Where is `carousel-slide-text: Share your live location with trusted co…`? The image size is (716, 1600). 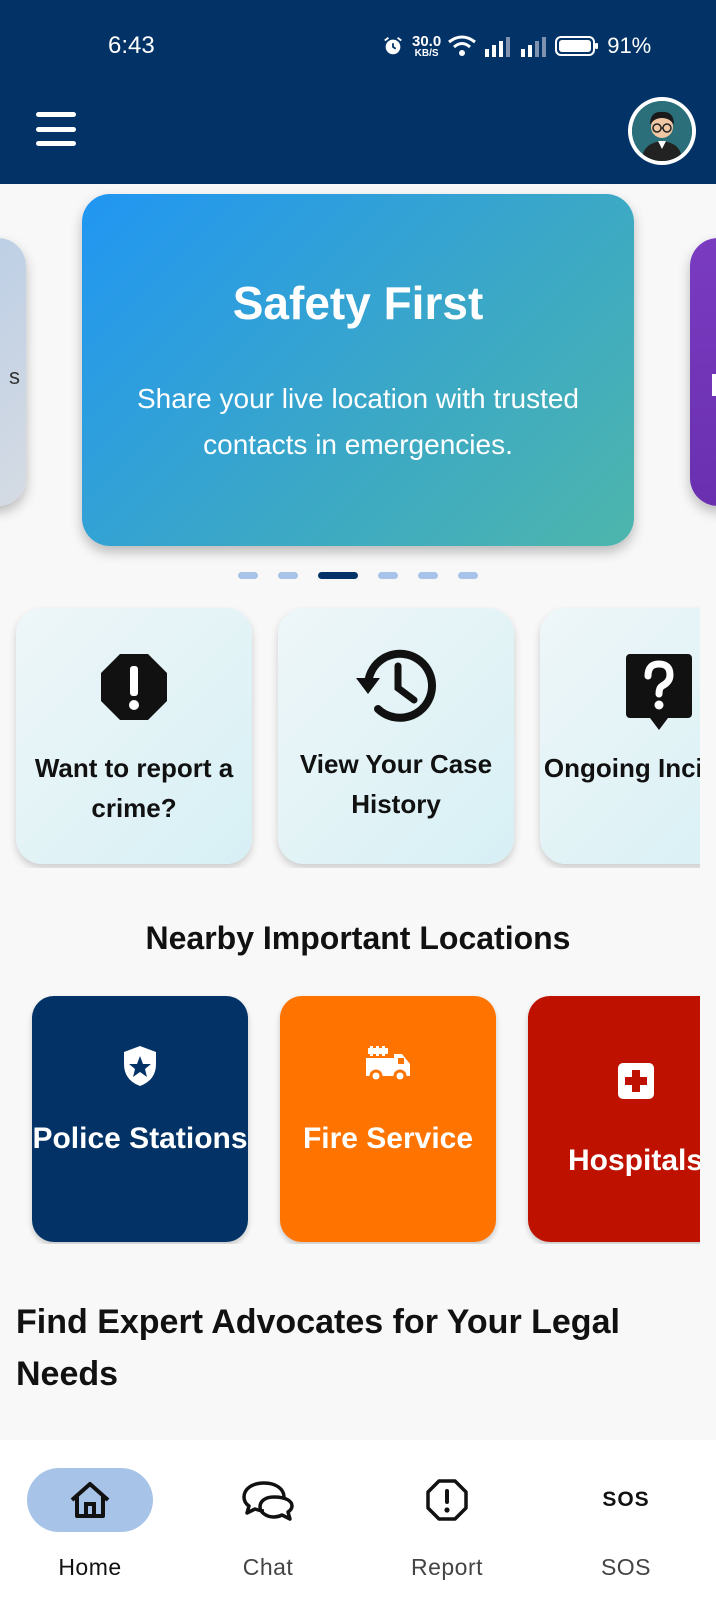
carousel-slide-text: Share your live location with trusted co… is located at coordinates (358, 421).